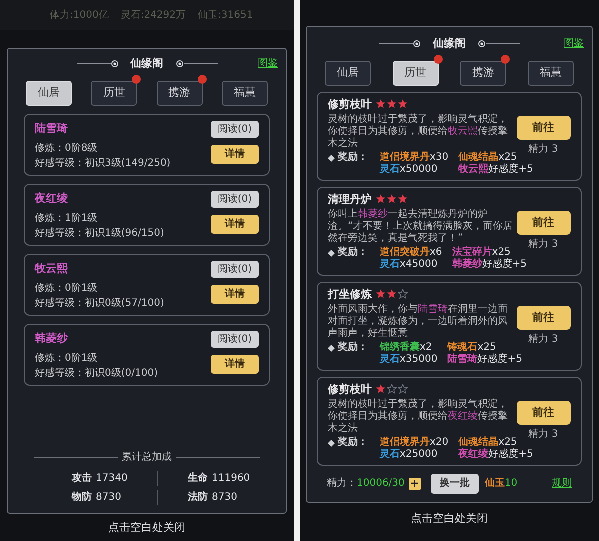 Image resolution: width=599 pixels, height=541 pixels. Describe the element at coordinates (67, 219) in the screenshot. I see `cultivation-level: 修炼：1阶1级` at that location.